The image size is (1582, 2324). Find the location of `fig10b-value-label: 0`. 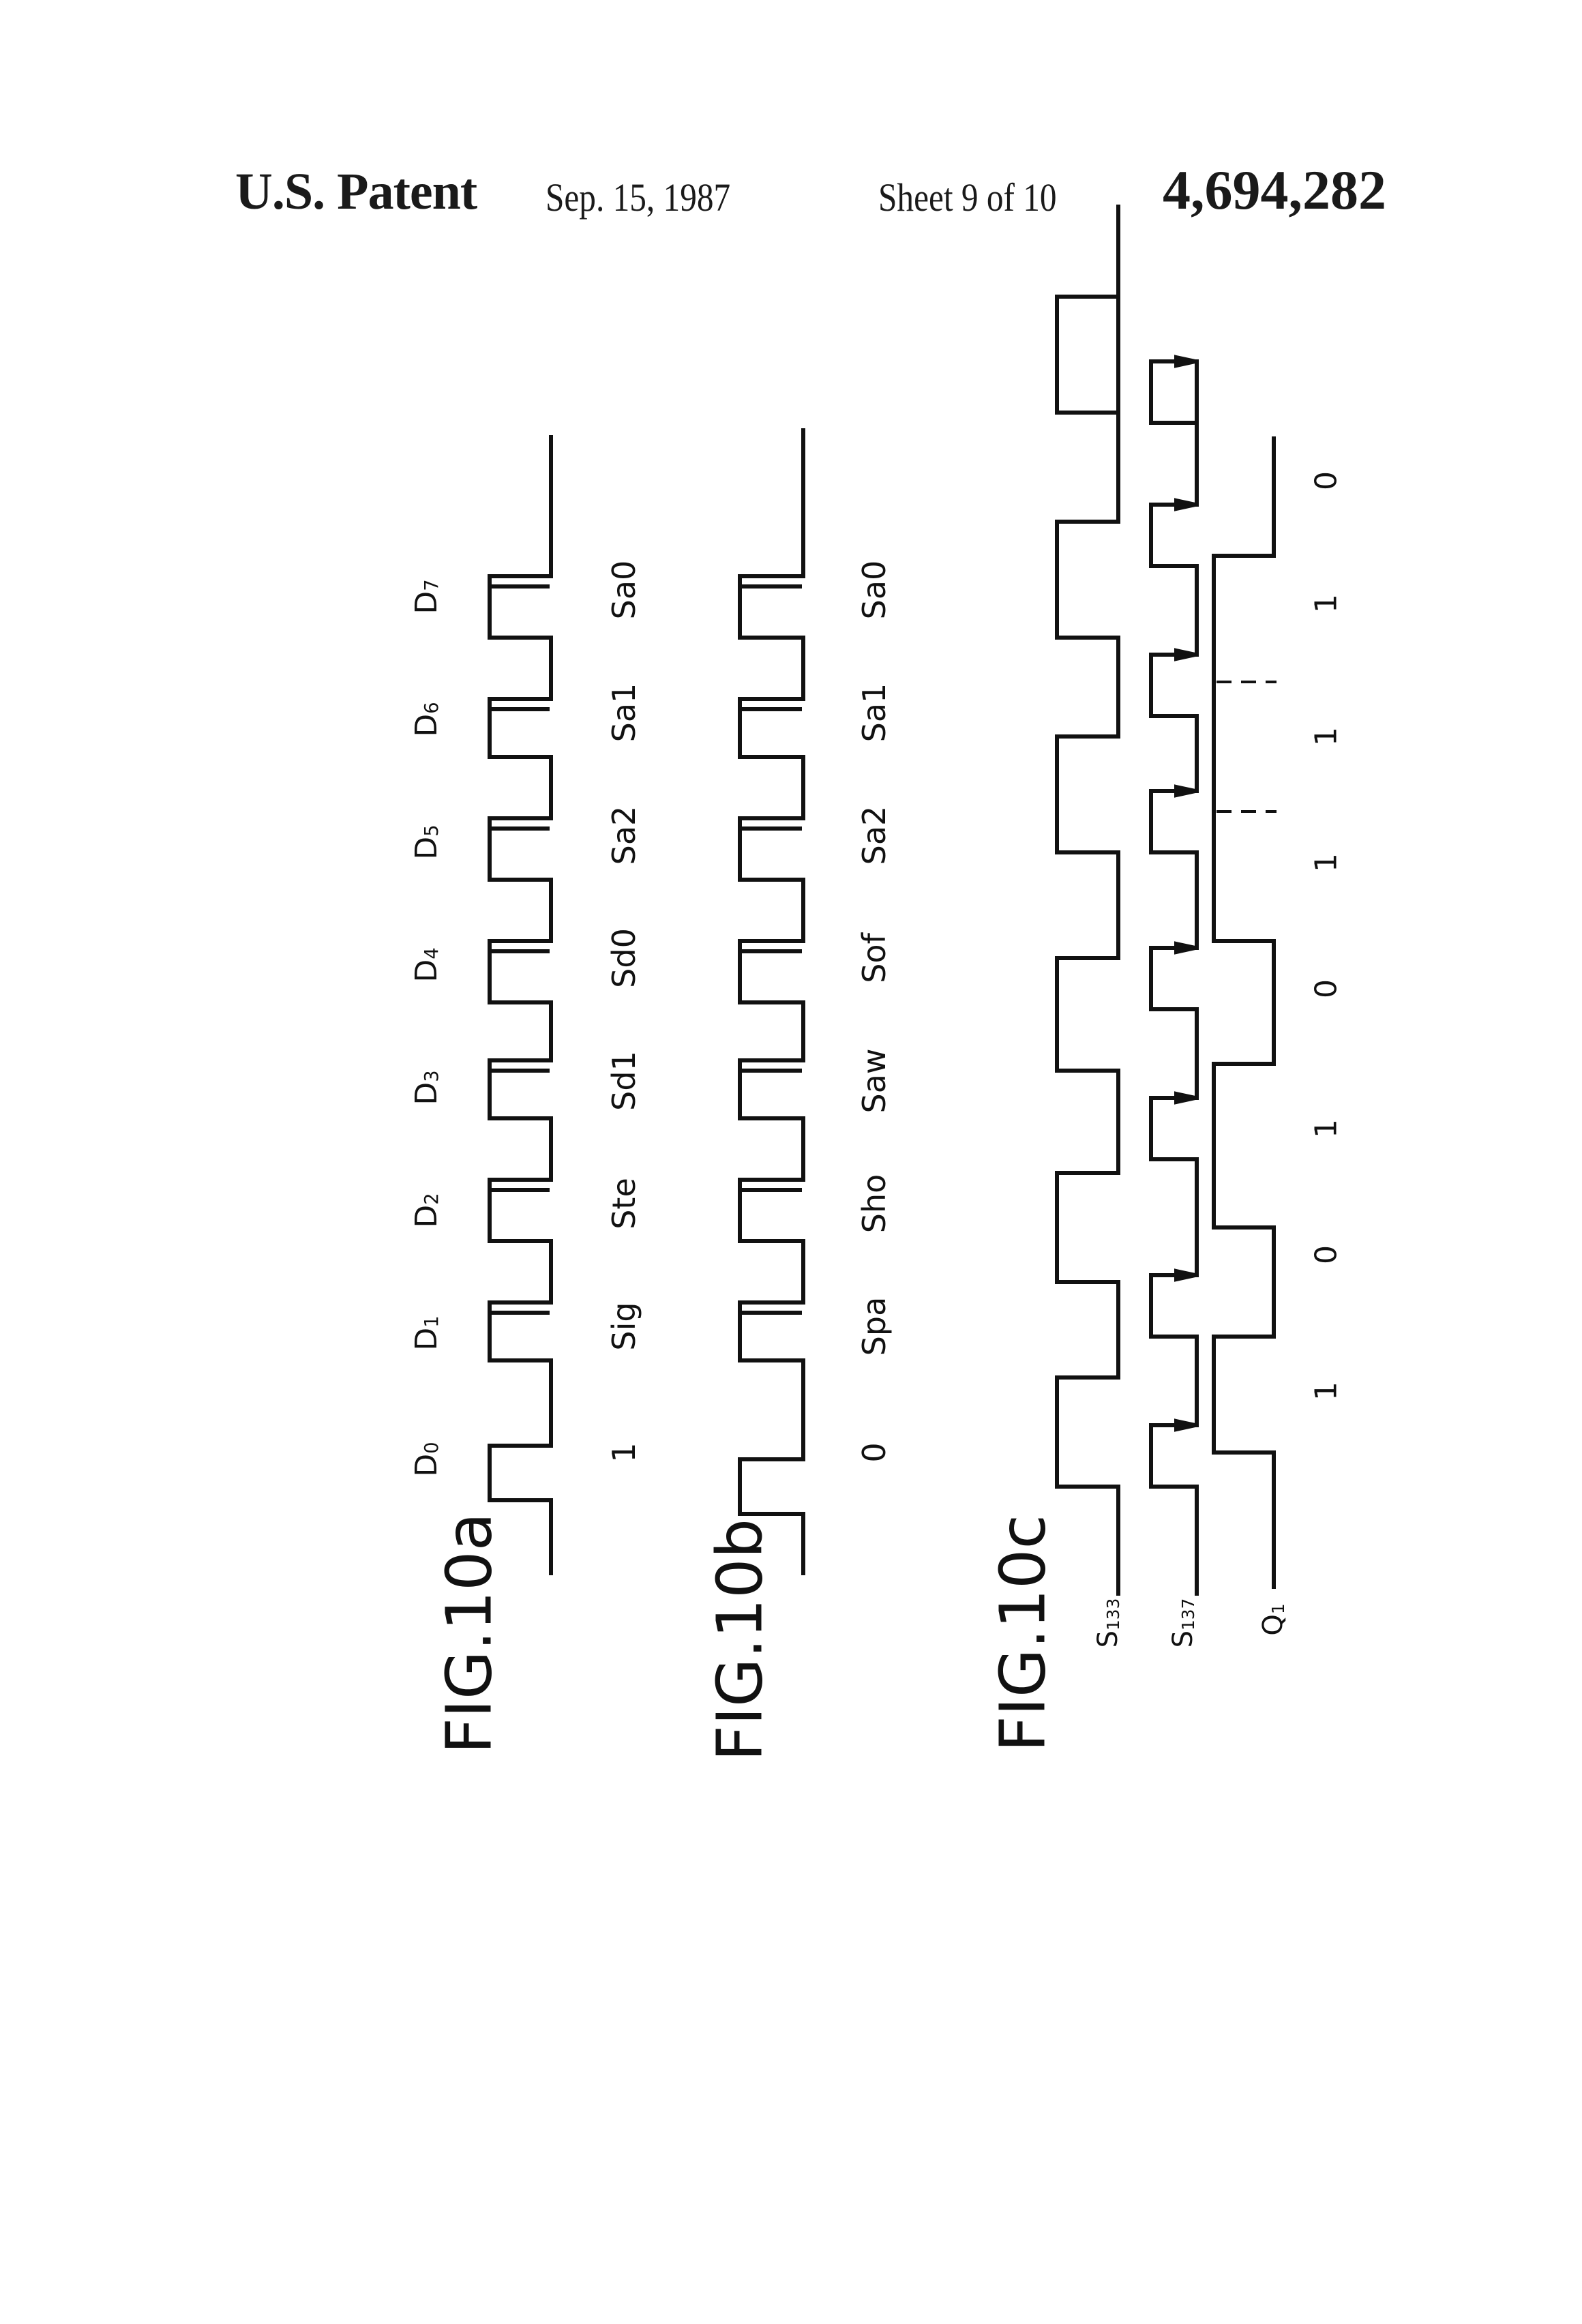

fig10b-value-label: 0 is located at coordinates (874, 1452).